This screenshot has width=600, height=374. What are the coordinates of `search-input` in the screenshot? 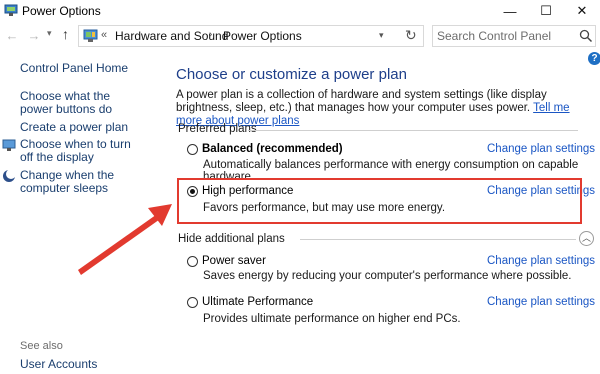 It's located at (507, 36).